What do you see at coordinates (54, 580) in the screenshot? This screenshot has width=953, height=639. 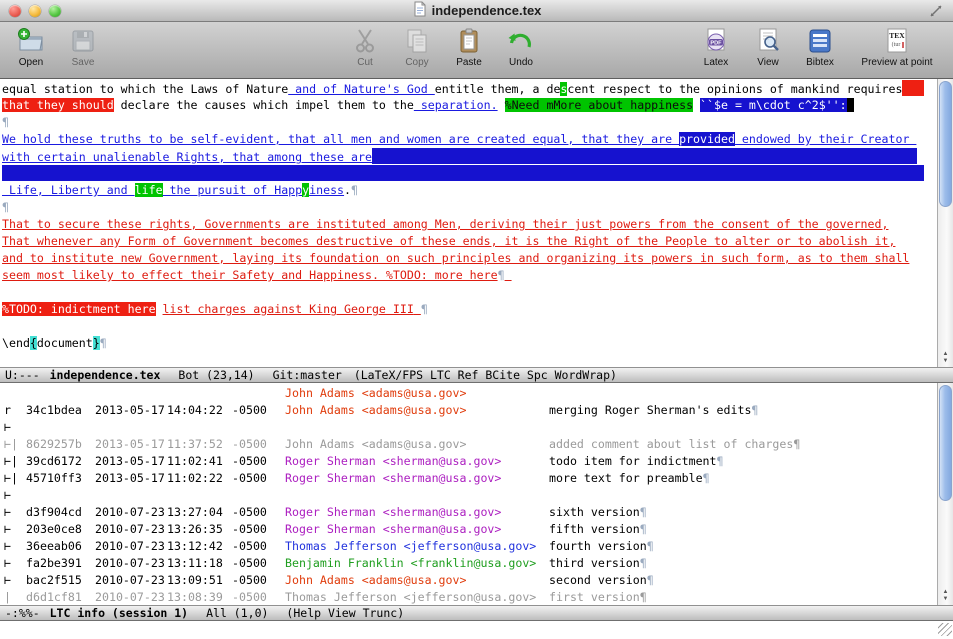 I see `commit-hash: bac2f515` at bounding box center [54, 580].